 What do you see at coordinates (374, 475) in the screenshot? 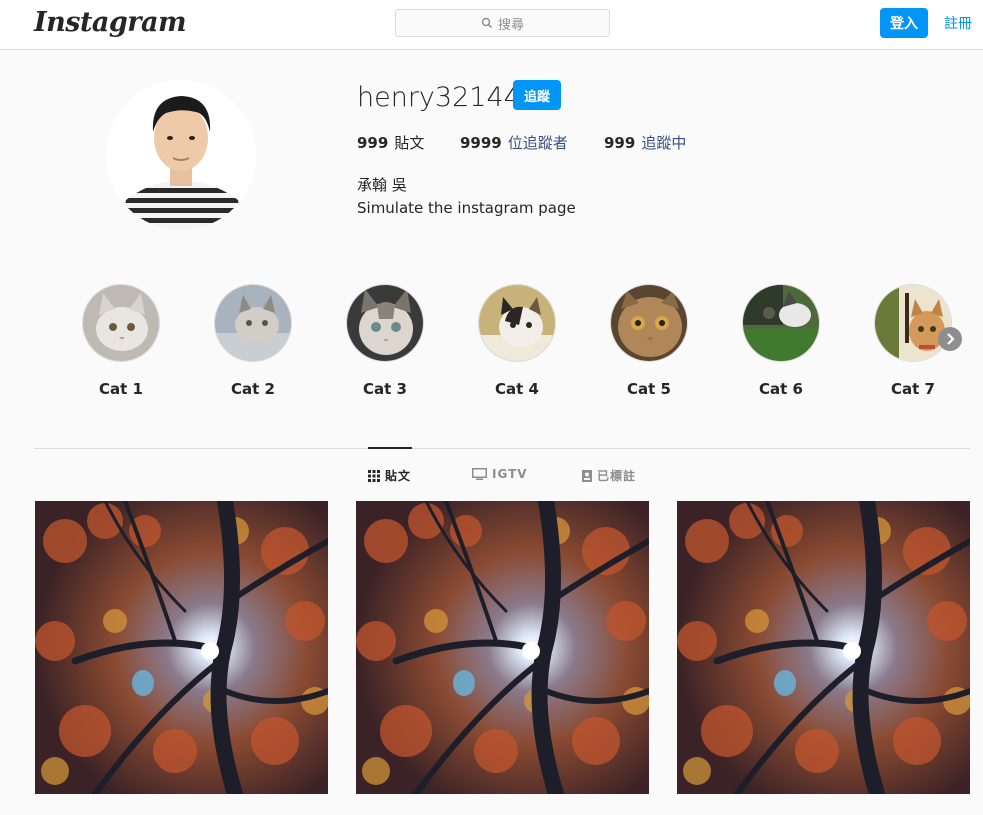
I see `grid-icon` at bounding box center [374, 475].